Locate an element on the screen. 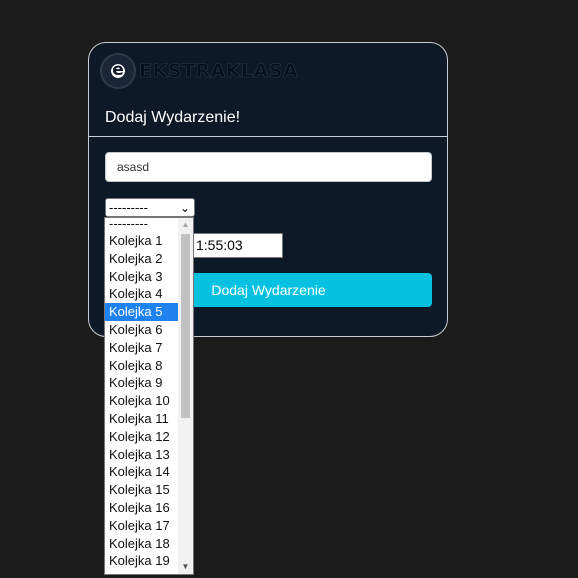 This screenshot has height=578, width=578. dropdown-option: Kolejka 6 is located at coordinates (141, 330).